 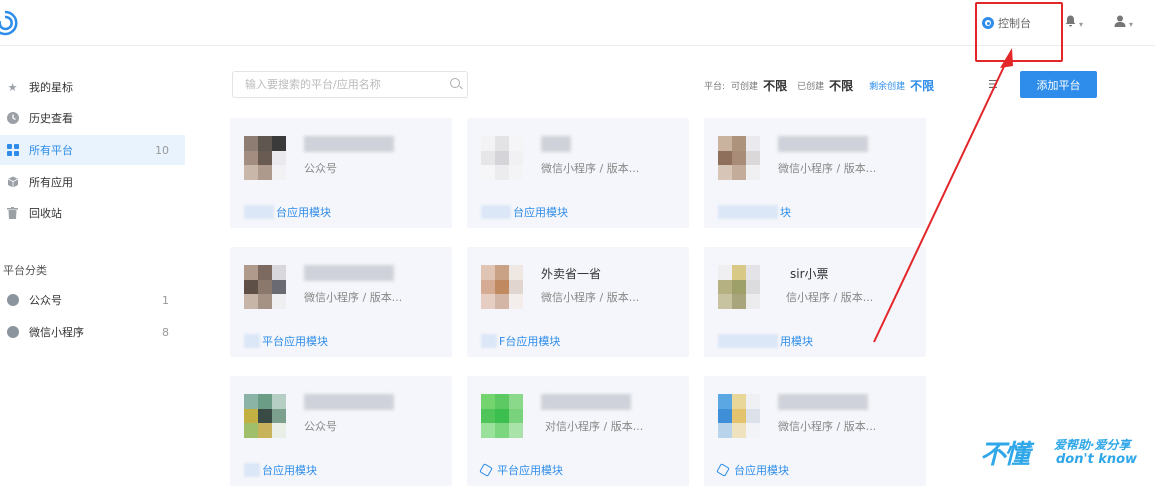 What do you see at coordinates (1120, 21) in the screenshot?
I see `user-icon` at bounding box center [1120, 21].